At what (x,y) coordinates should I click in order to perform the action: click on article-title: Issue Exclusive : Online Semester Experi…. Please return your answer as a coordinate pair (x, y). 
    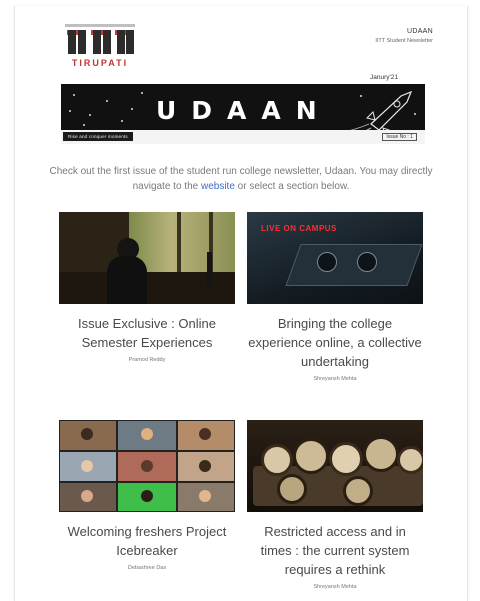
    Looking at the image, I should click on (147, 333).